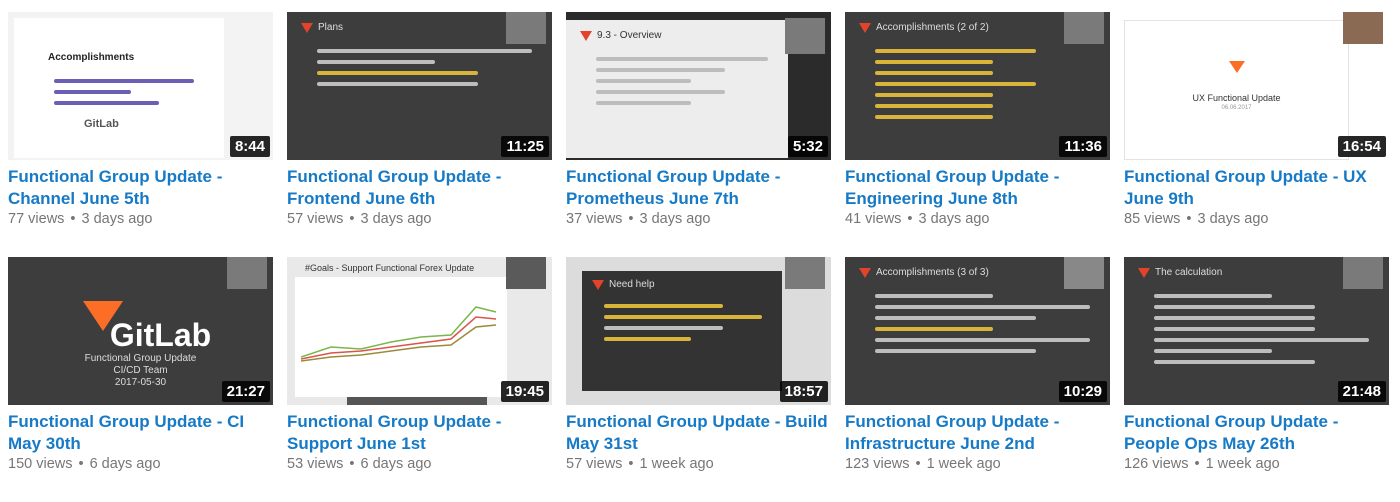 The image size is (1400, 502). What do you see at coordinates (1189, 272) in the screenshot?
I see `slide-heading: The calculation` at bounding box center [1189, 272].